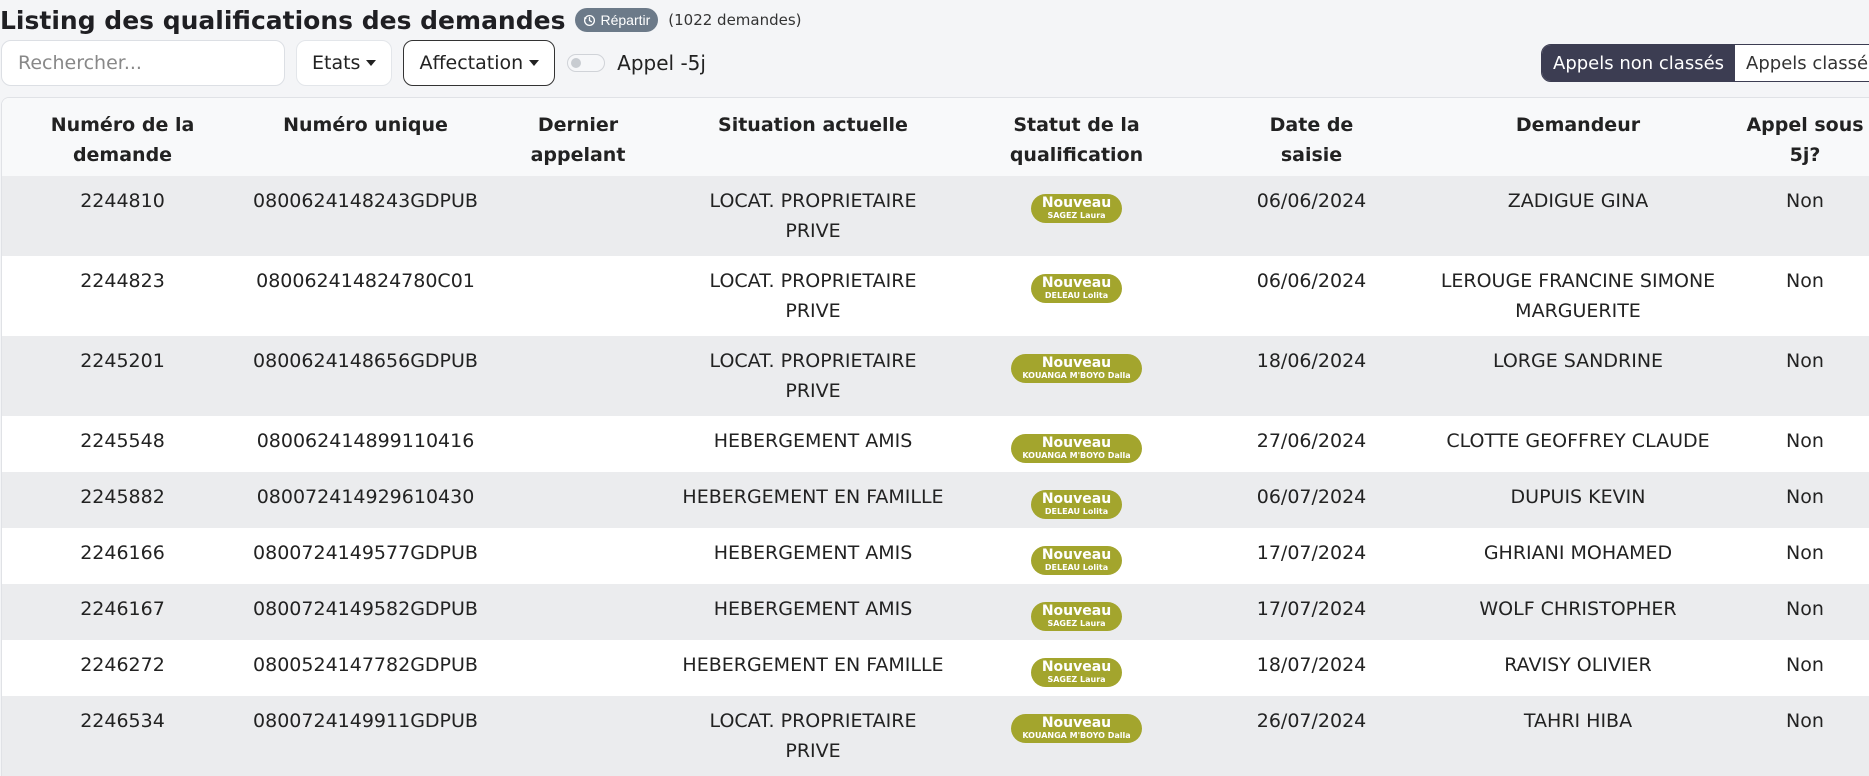  What do you see at coordinates (365, 125) in the screenshot?
I see `header-label-line: Numéro unique` at bounding box center [365, 125].